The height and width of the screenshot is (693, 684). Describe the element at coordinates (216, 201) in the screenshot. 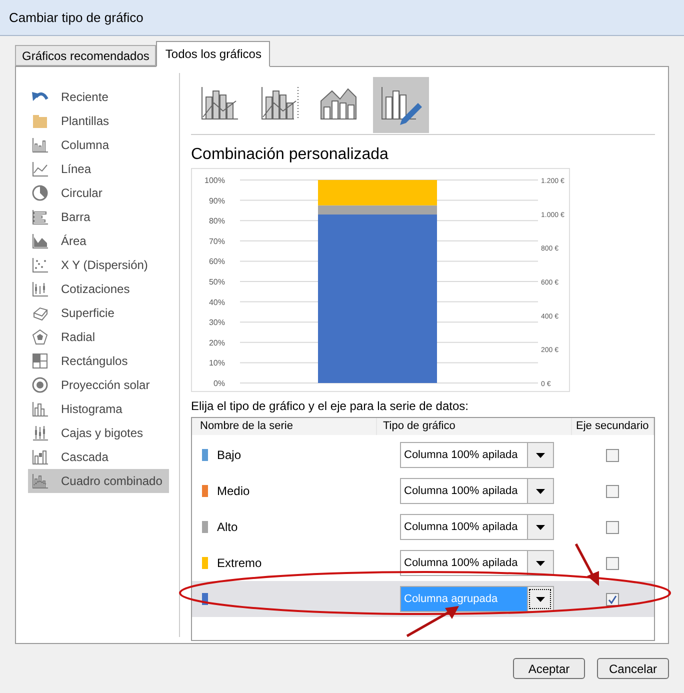

I see `axis-label: 90%` at that location.